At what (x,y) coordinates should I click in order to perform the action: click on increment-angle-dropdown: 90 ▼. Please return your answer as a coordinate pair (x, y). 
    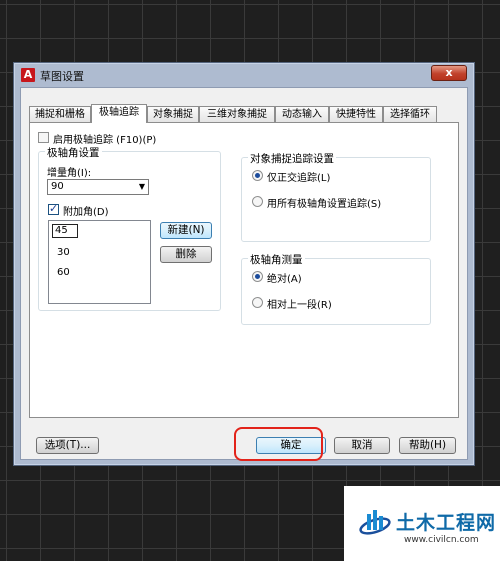
    Looking at the image, I should click on (98, 187).